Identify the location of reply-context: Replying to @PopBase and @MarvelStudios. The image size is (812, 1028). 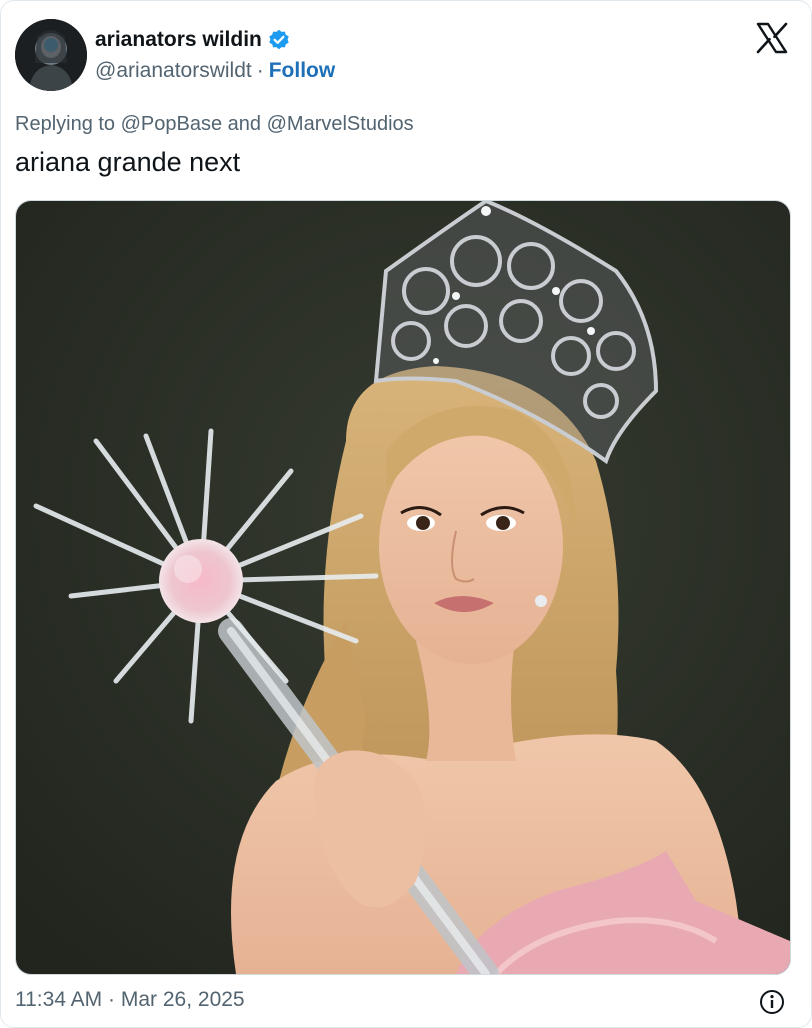
(214, 124).